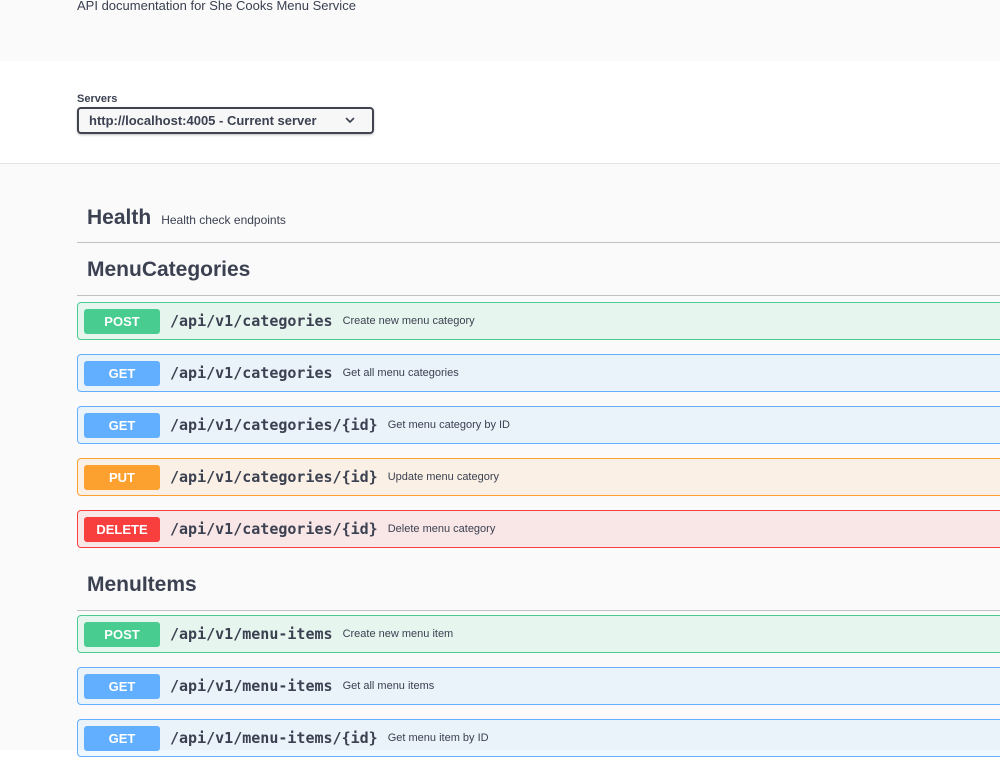 The image size is (1000, 757). Describe the element at coordinates (538, 218) in the screenshot. I see `tag-health: Health Health check endpoints` at that location.